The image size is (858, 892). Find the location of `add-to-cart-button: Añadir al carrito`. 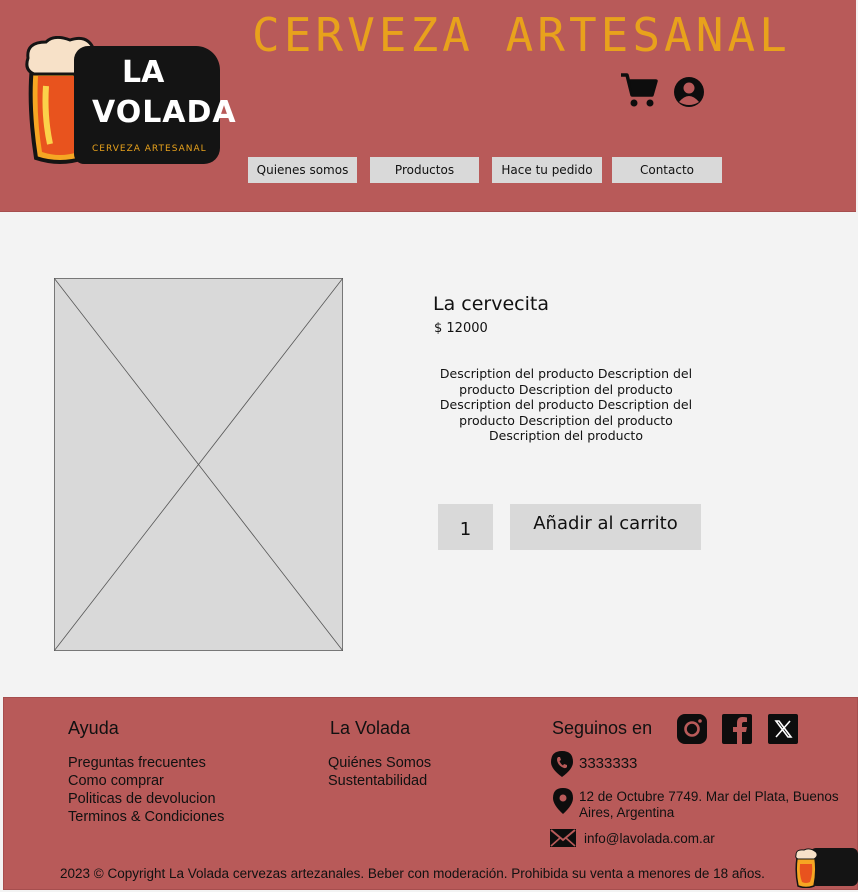

add-to-cart-button: Añadir al carrito is located at coordinates (605, 527).